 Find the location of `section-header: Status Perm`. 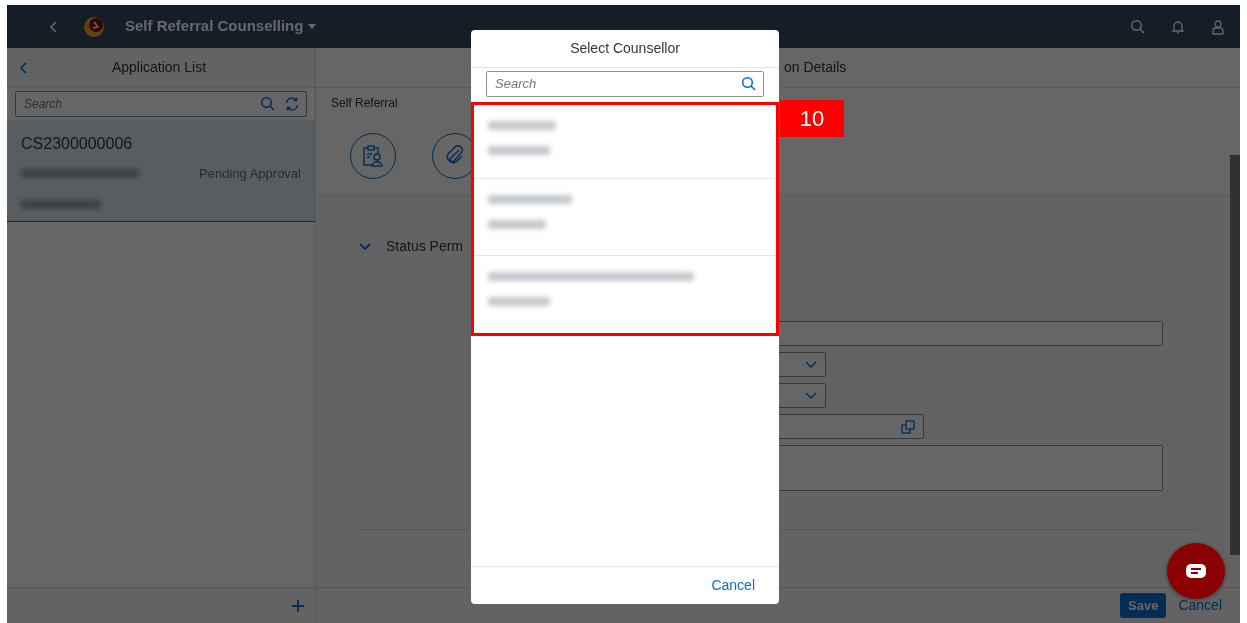

section-header: Status Perm is located at coordinates (778, 246).